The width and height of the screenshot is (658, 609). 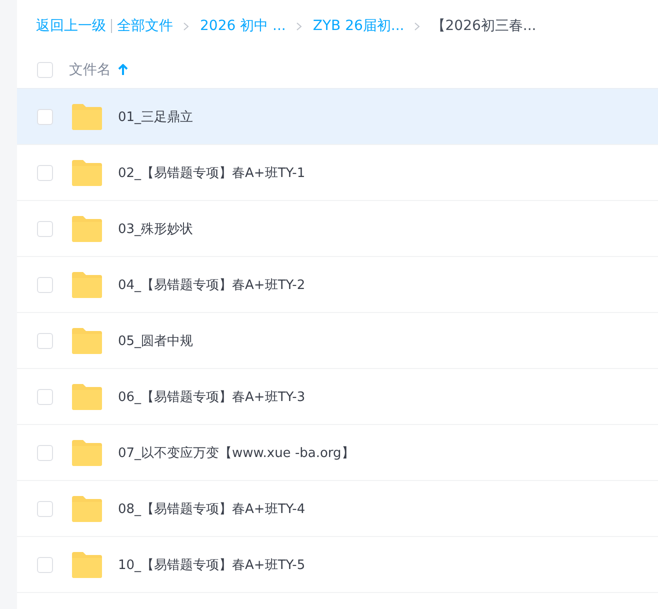 What do you see at coordinates (212, 397) in the screenshot?
I see `file-name: 06_【易错题专项】春A+班TY-3` at bounding box center [212, 397].